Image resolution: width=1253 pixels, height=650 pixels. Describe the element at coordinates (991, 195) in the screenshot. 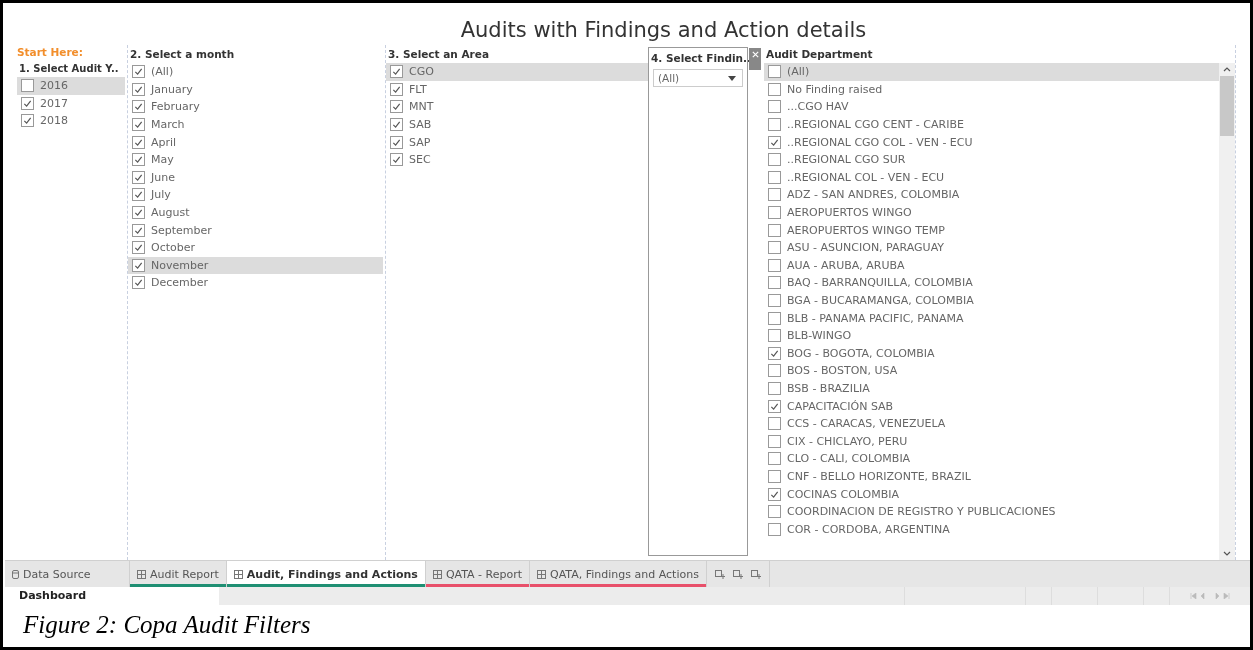

I see `filter-option: ADZ - SAN ANDRES, COLOMBIA` at that location.